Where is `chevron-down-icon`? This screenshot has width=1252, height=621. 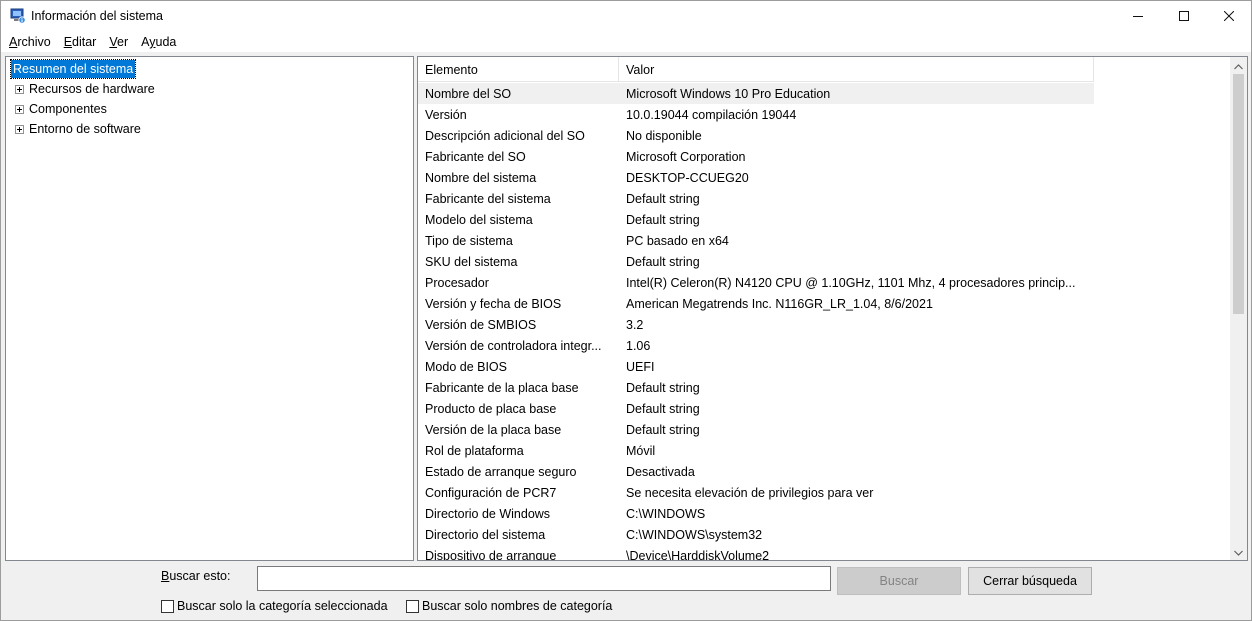 chevron-down-icon is located at coordinates (1238, 552).